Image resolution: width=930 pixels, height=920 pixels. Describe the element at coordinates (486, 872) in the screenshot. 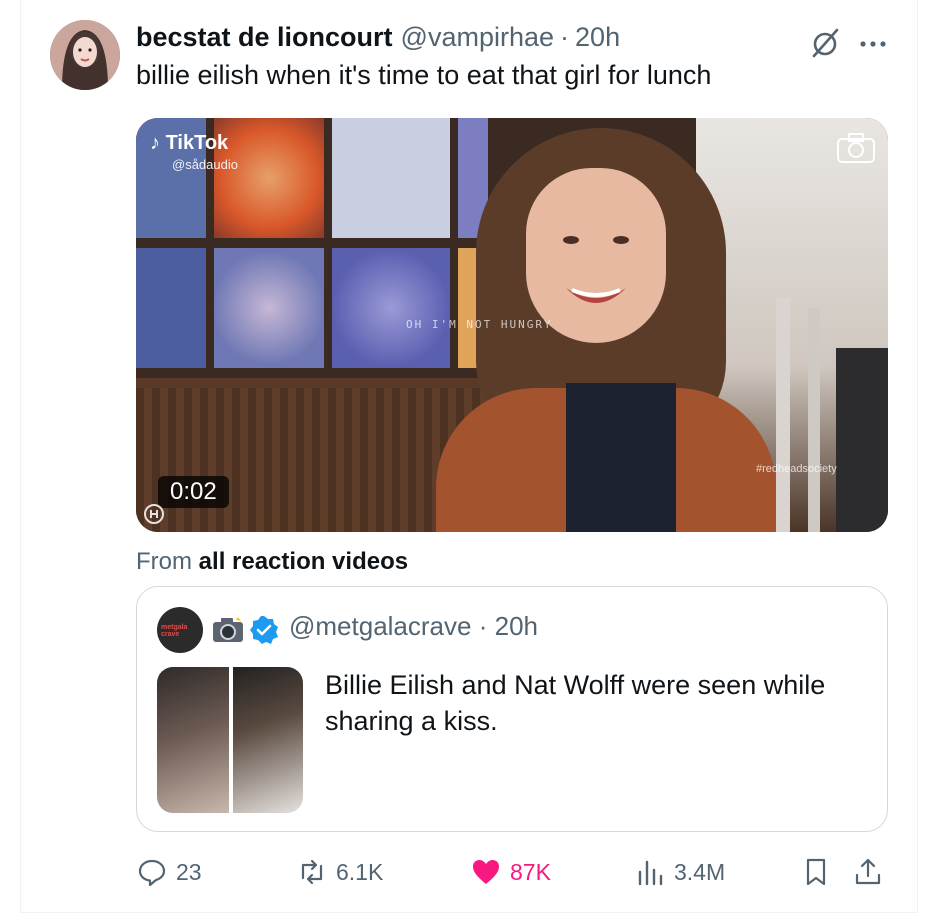

I see `heart-icon` at that location.